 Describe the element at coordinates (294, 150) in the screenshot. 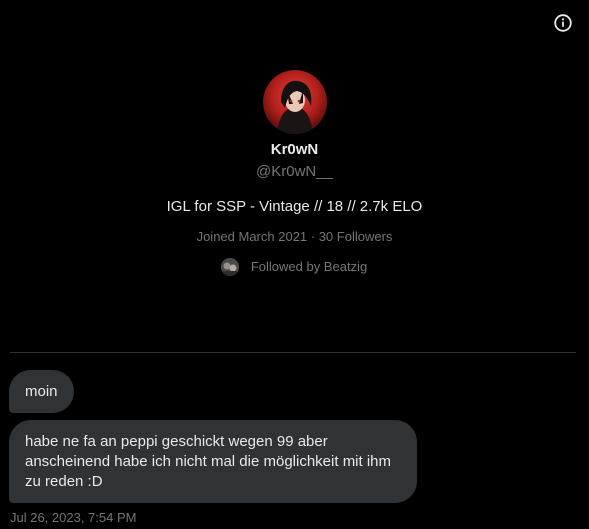

I see `display-name: Kr0wN` at that location.